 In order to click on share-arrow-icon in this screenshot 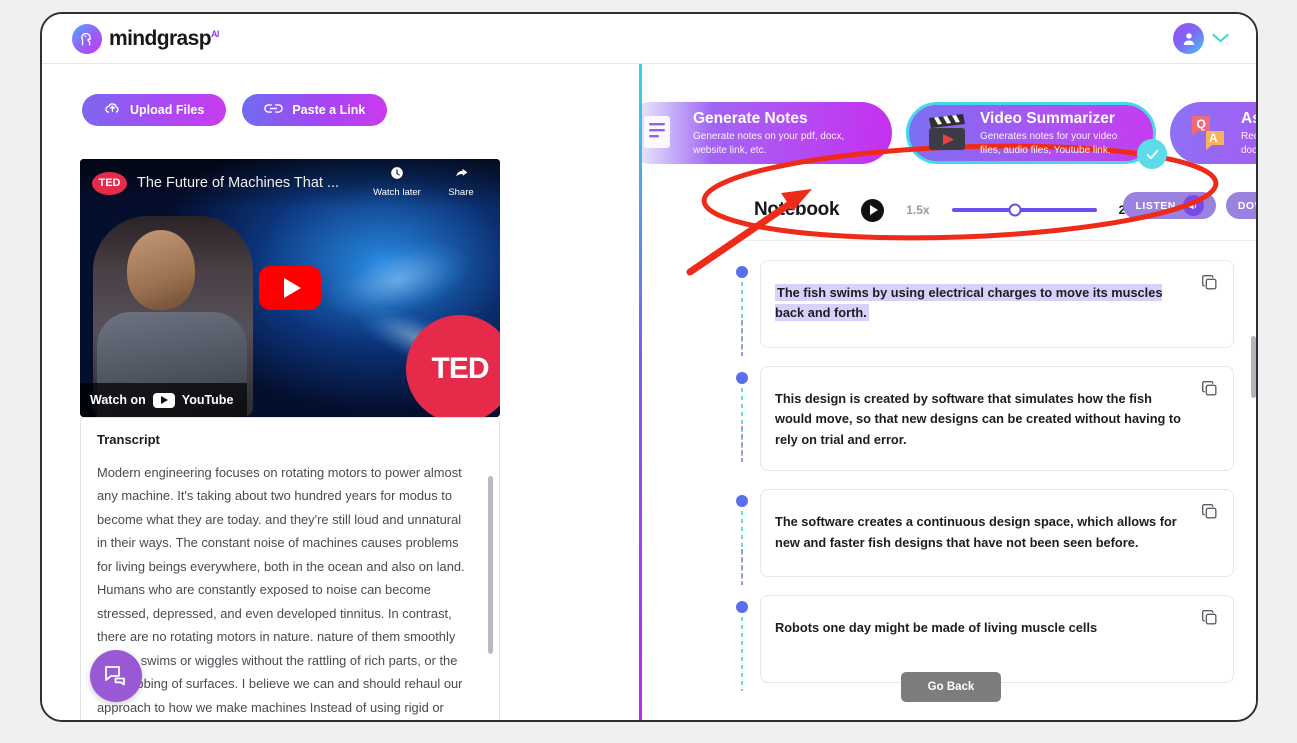, I will do `click(461, 175)`.